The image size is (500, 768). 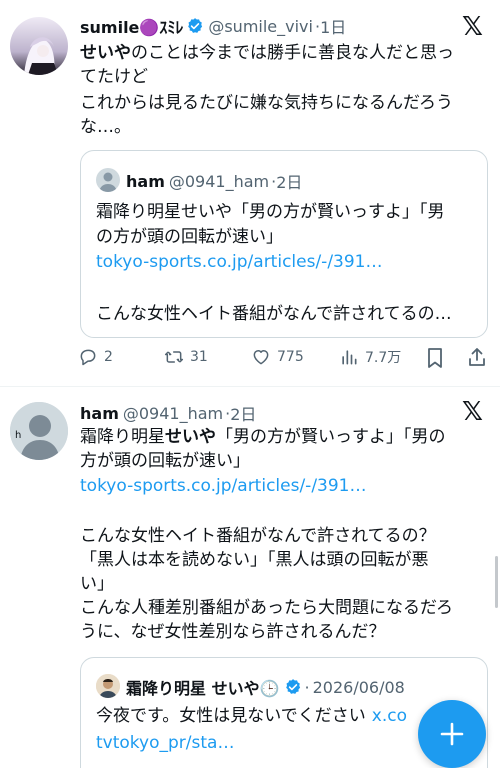 I want to click on avatar, so click(x=39, y=46).